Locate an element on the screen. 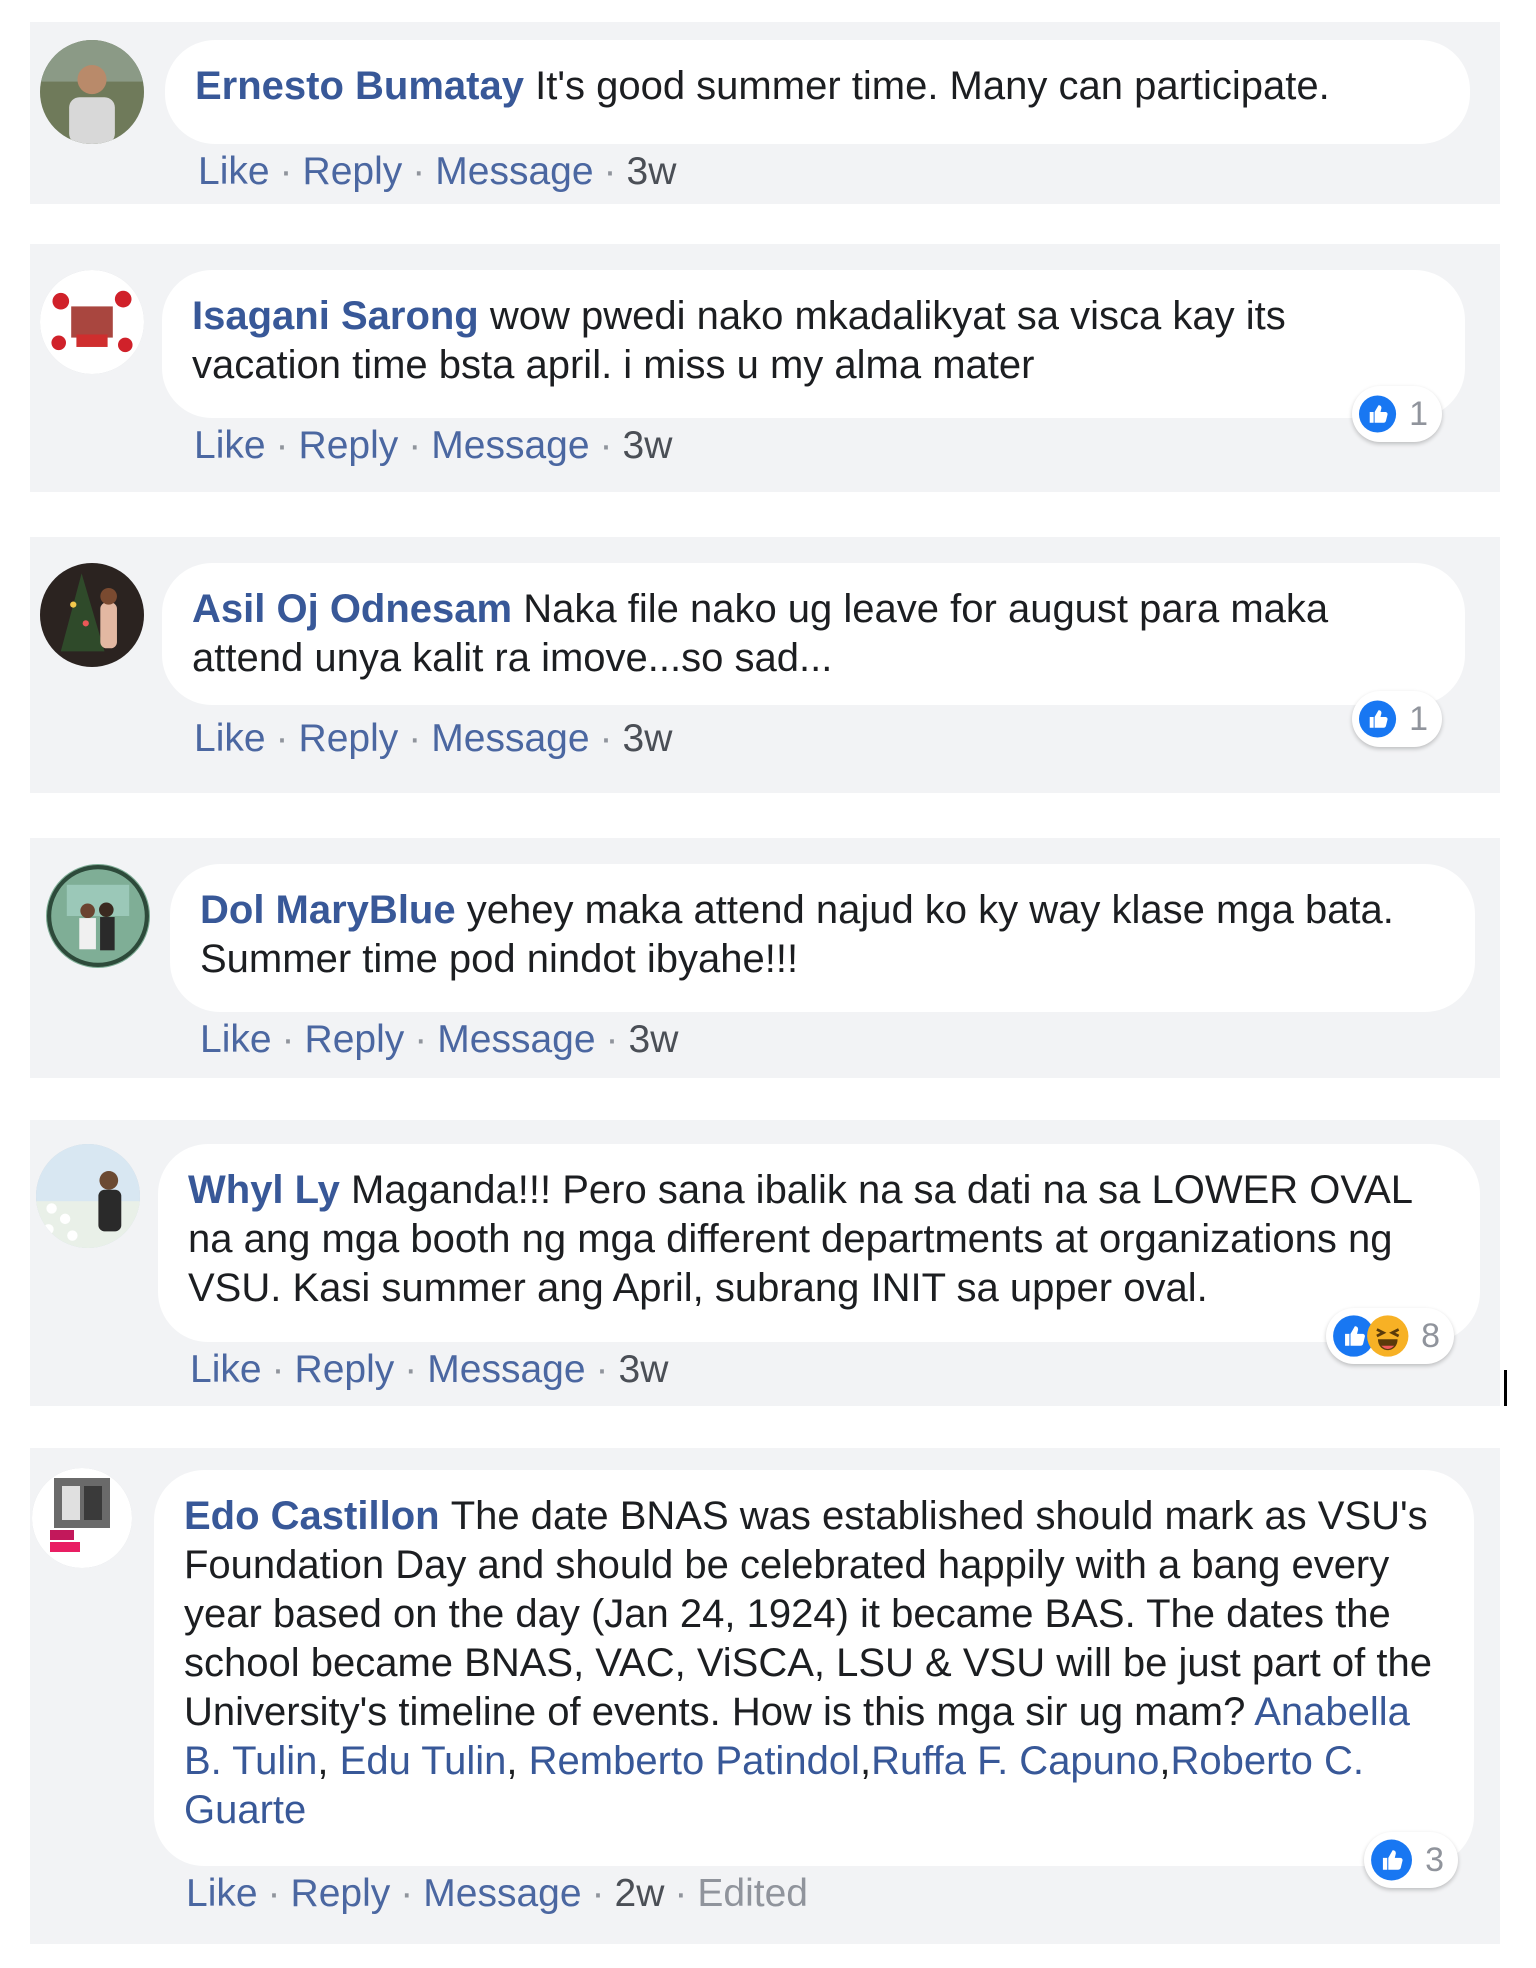 This screenshot has height=1968, width=1536. mention-link: Ruffa F. Capuno is located at coordinates (1015, 1761).